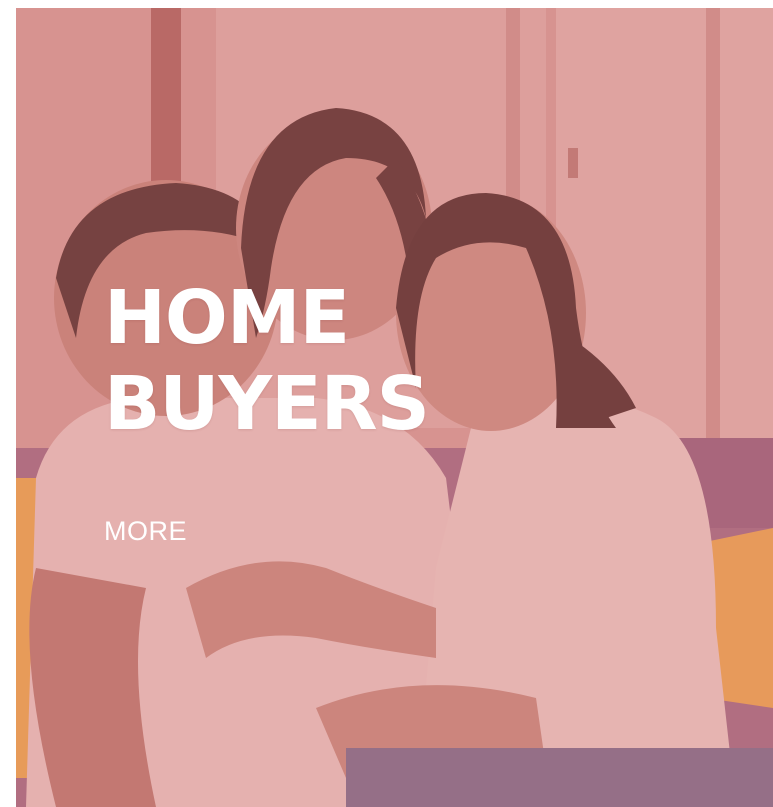 The width and height of the screenshot is (773, 807). I want to click on card-title-line-1: HOME, so click(227, 318).